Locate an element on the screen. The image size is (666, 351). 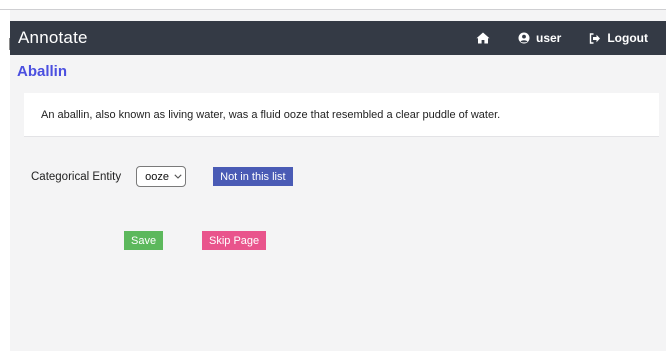
brand-title: Annotate is located at coordinates (247, 38).